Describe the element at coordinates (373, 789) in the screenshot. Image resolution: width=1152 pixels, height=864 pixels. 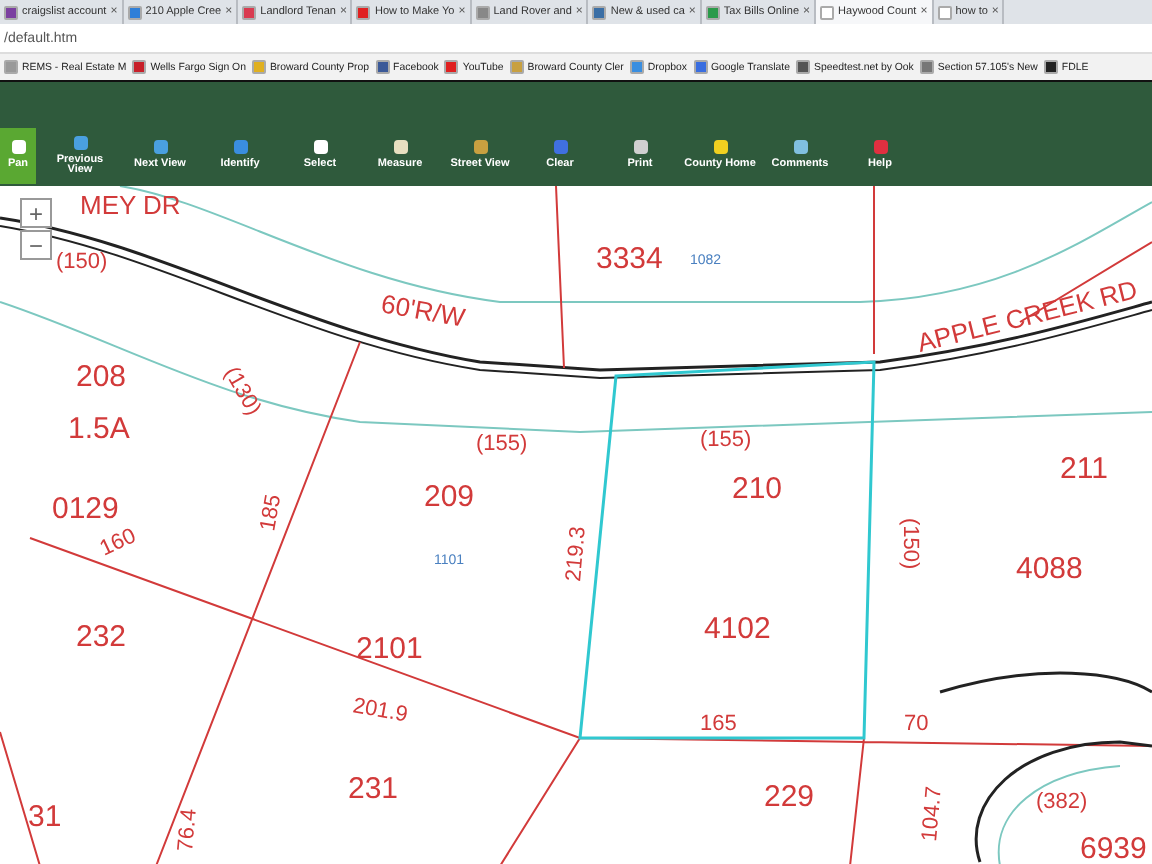
I see `parcel-number: 231` at that location.